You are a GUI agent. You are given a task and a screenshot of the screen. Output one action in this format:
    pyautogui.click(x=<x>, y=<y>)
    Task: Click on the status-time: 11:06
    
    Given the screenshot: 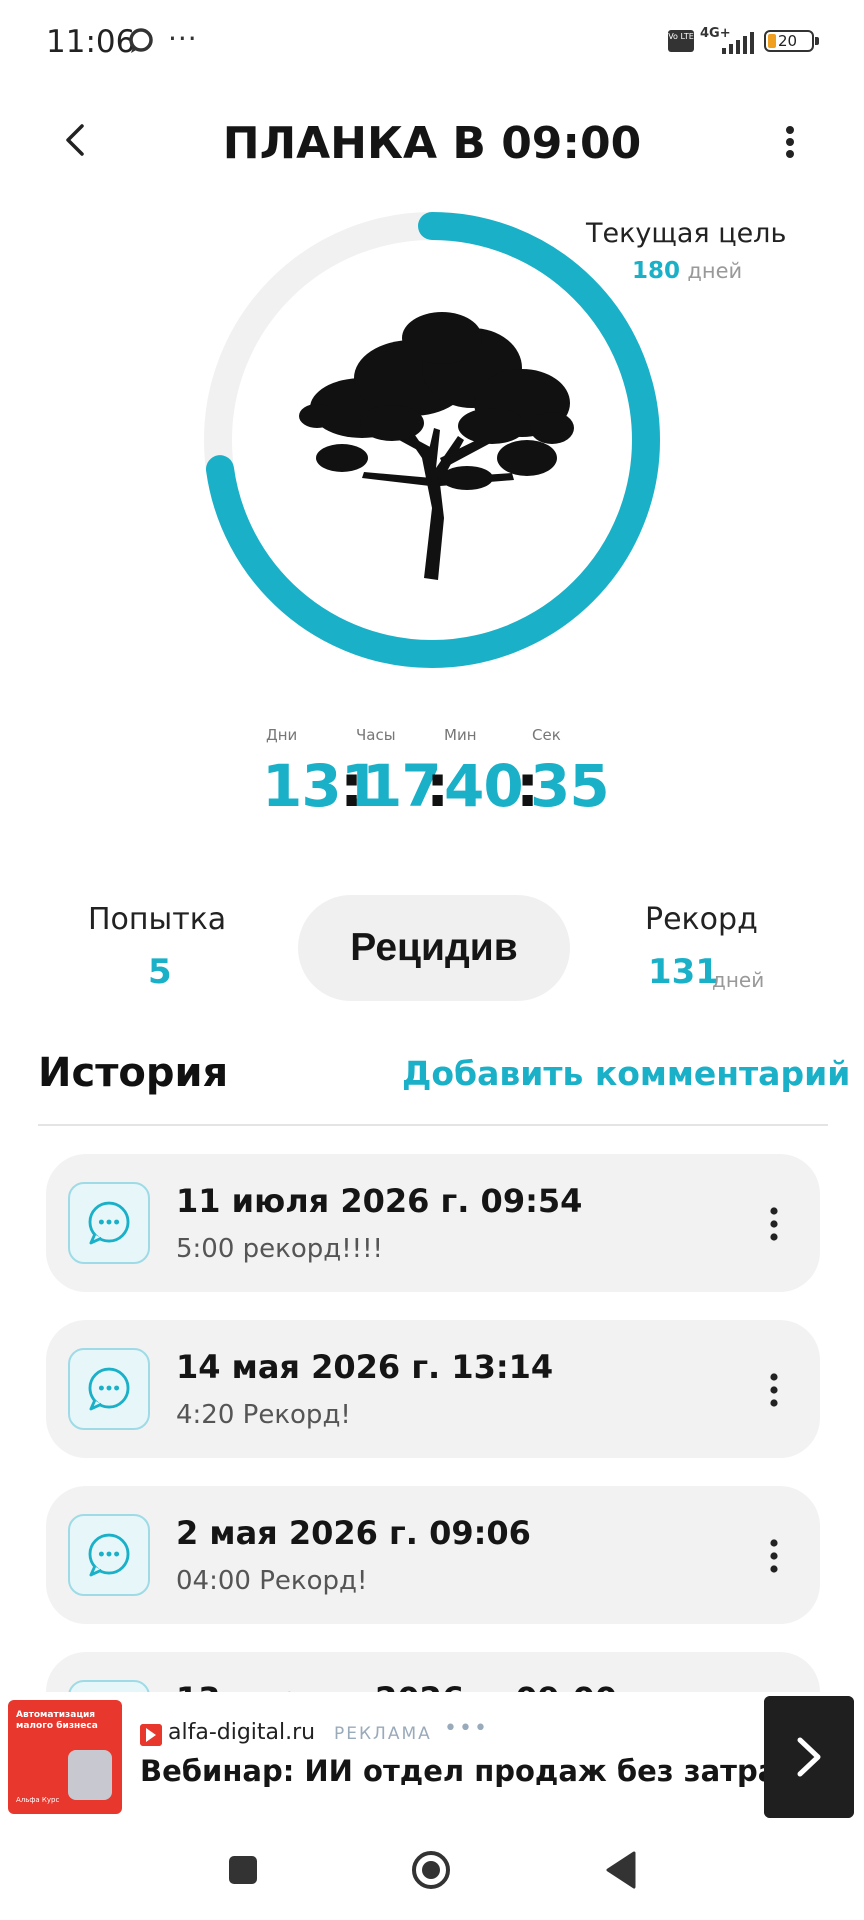 What is the action you would take?
    pyautogui.click(x=91, y=42)
    